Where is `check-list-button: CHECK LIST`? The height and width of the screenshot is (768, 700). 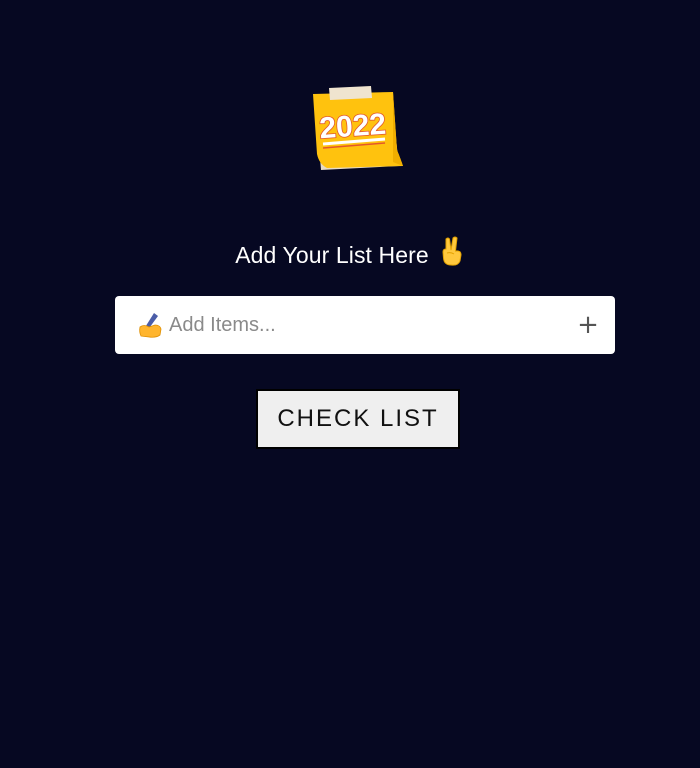
check-list-button: CHECK LIST is located at coordinates (358, 419).